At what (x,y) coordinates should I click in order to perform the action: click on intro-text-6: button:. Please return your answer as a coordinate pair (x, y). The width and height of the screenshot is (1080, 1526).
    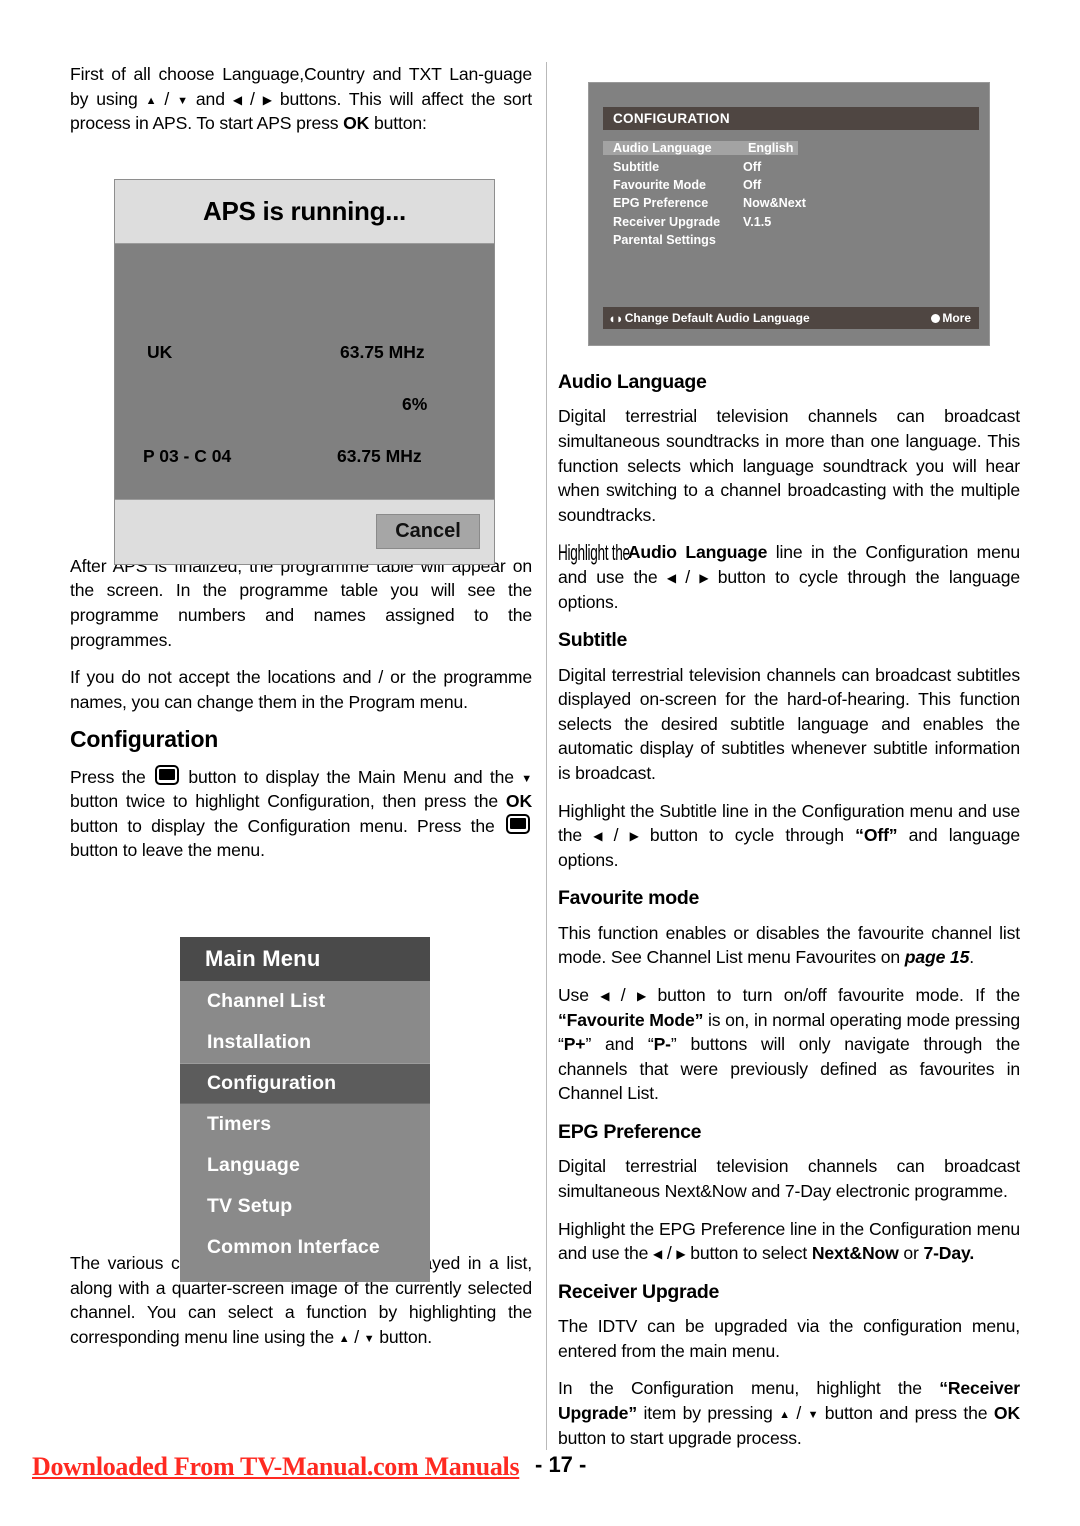
    Looking at the image, I should click on (398, 123).